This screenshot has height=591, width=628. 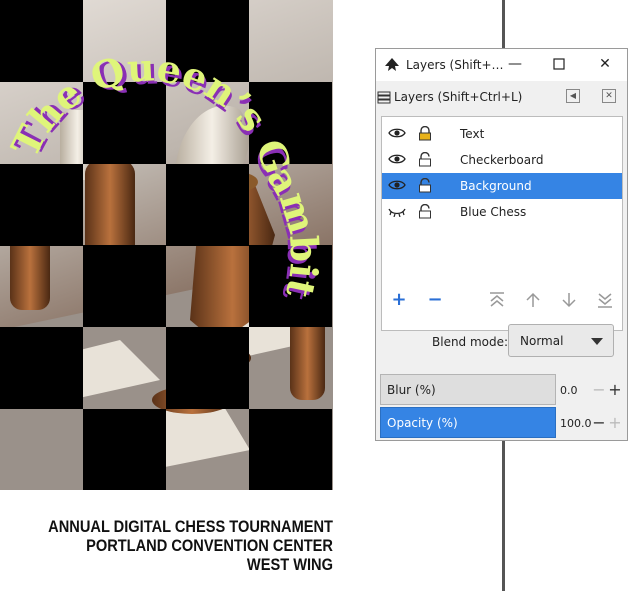 I want to click on add-layer-icon: +, so click(x=399, y=300).